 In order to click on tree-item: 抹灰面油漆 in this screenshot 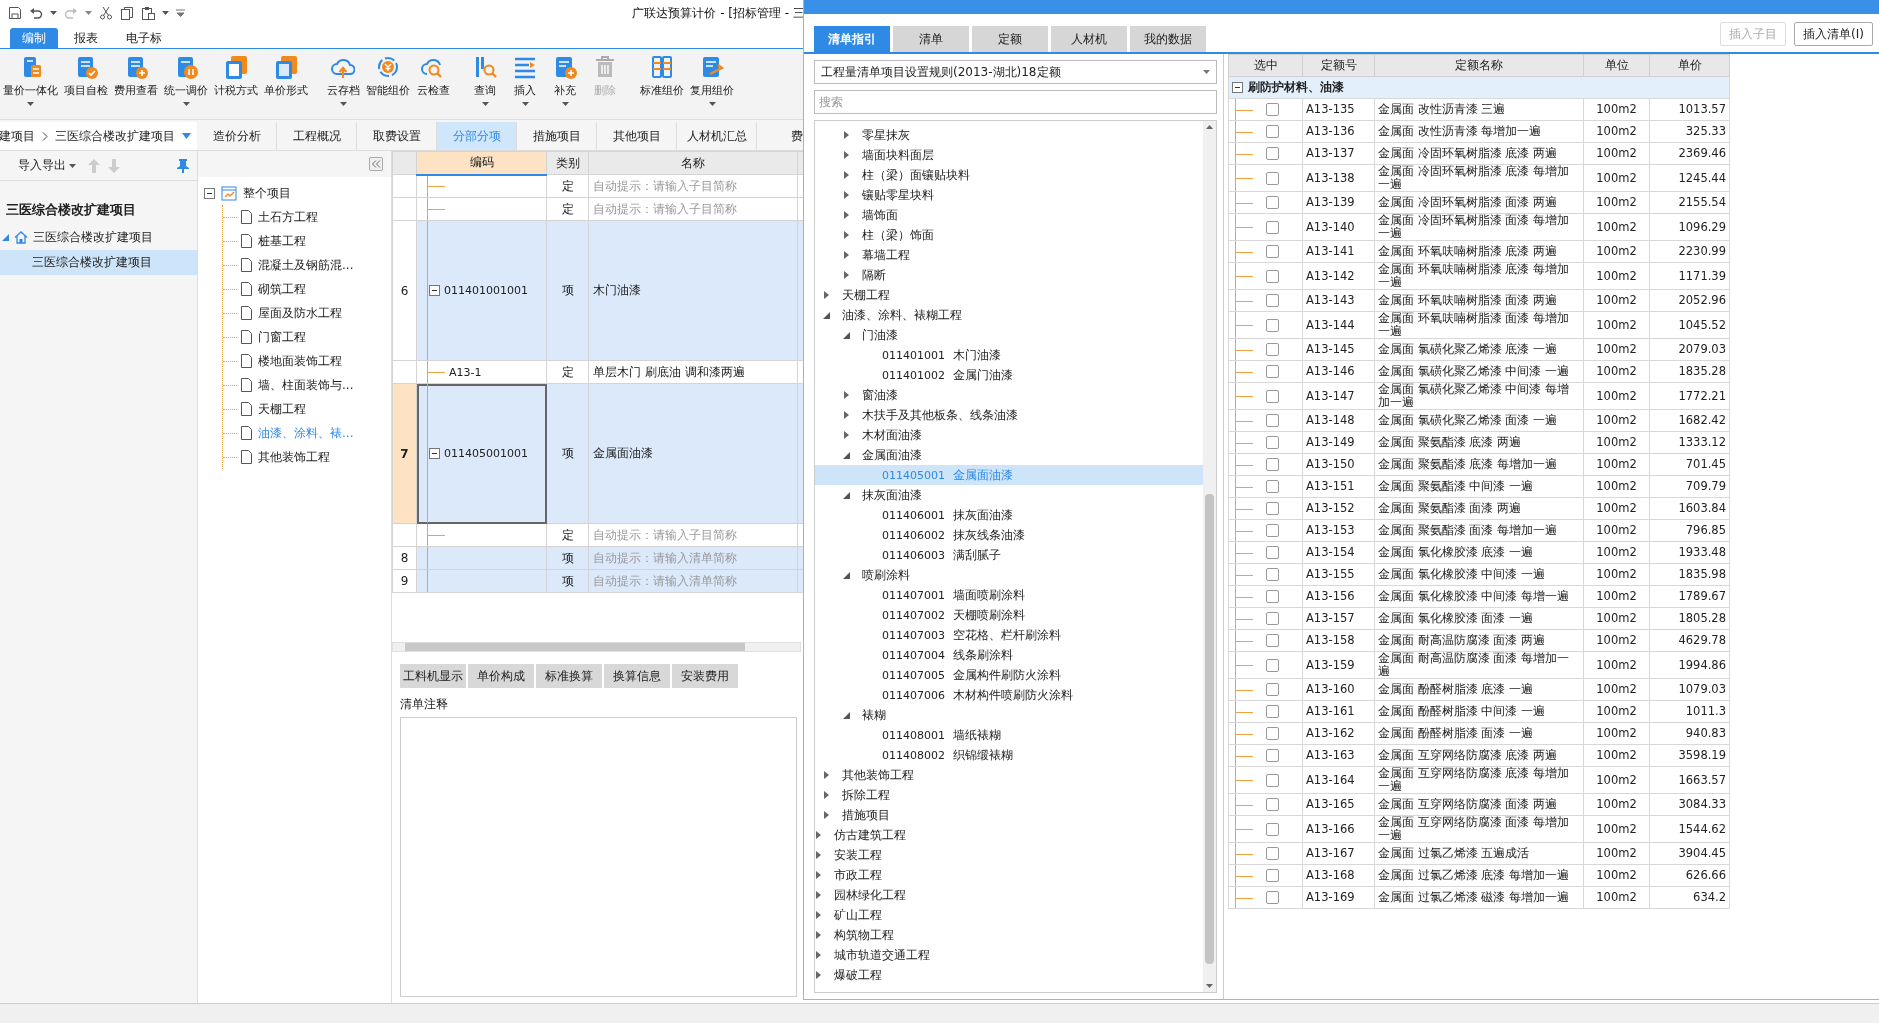, I will do `click(1009, 495)`.